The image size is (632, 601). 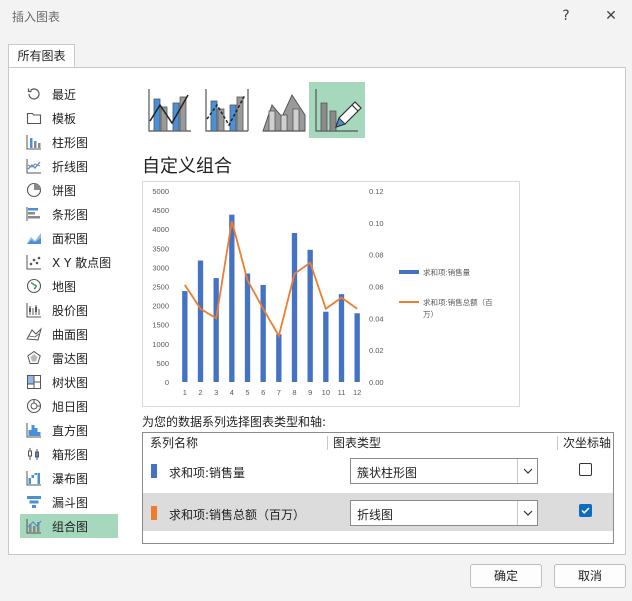 What do you see at coordinates (376, 191) in the screenshot?
I see `y2-tick-label: 0.12` at bounding box center [376, 191].